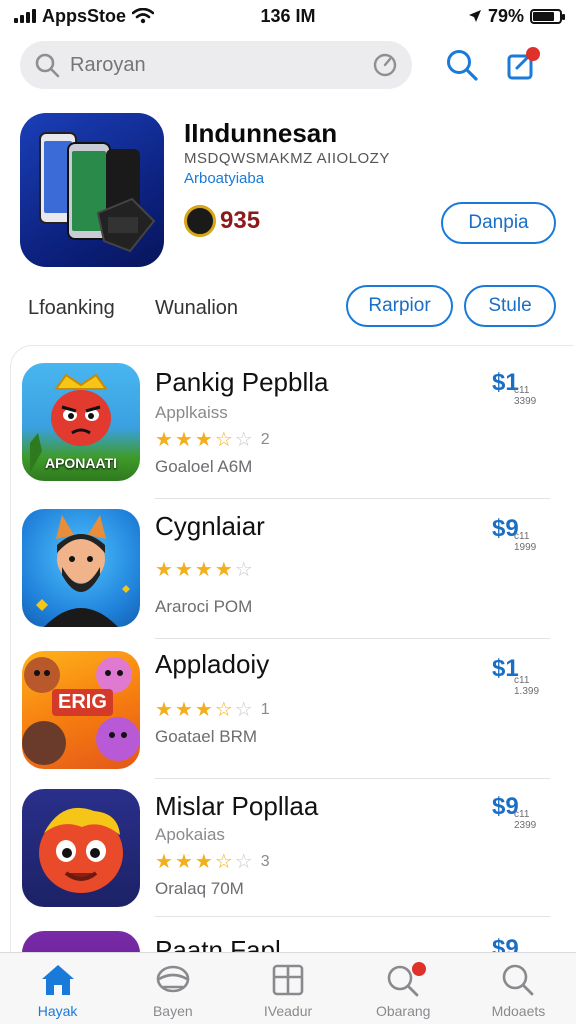 This screenshot has width=576, height=1024. Describe the element at coordinates (261, 133) in the screenshot. I see `featured-title: IIndunnesan` at that location.